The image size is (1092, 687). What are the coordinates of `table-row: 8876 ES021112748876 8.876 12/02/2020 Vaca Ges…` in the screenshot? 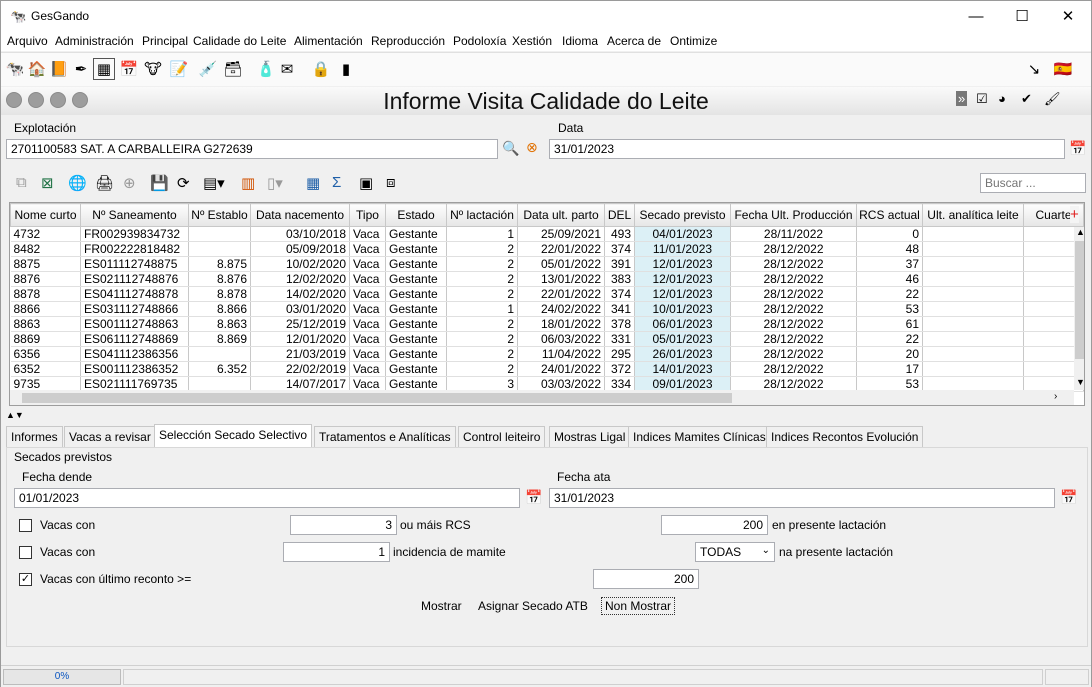 It's located at (547, 279).